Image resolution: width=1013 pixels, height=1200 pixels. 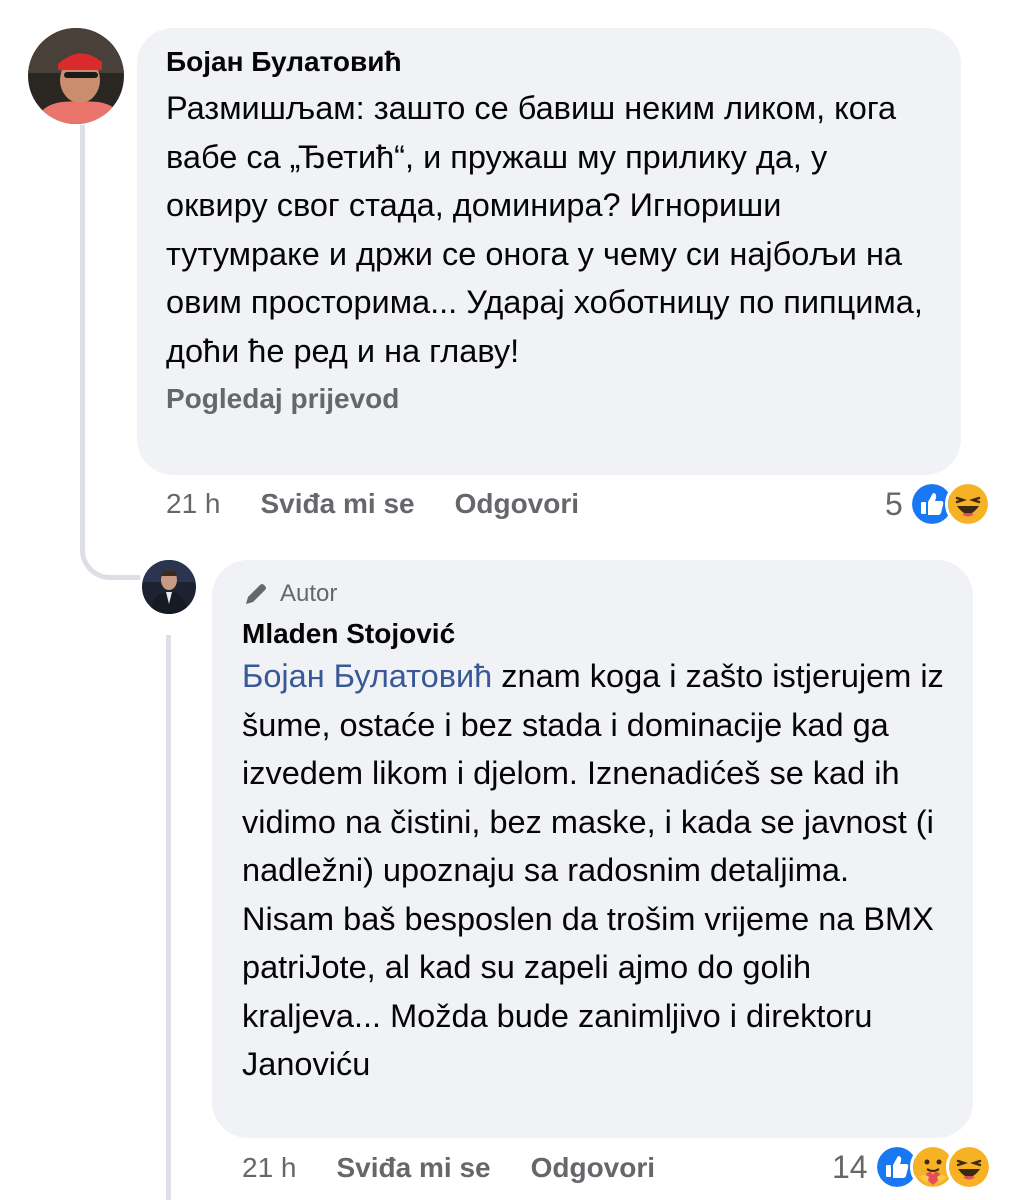 I want to click on thread-line-reply, so click(x=168, y=917).